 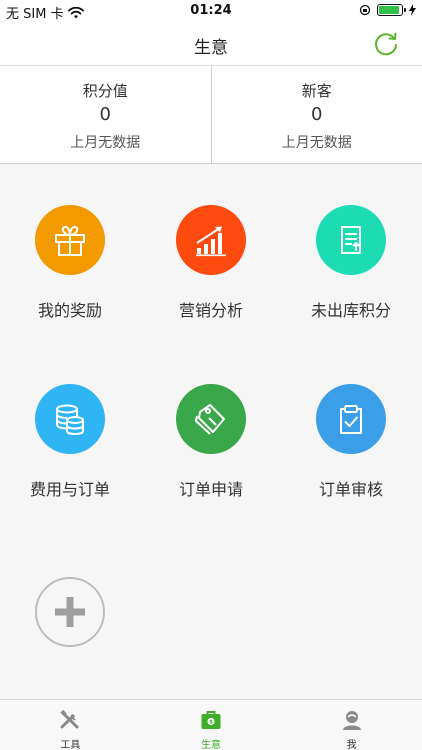 What do you see at coordinates (211, 48) in the screenshot?
I see `page-title: 生意` at bounding box center [211, 48].